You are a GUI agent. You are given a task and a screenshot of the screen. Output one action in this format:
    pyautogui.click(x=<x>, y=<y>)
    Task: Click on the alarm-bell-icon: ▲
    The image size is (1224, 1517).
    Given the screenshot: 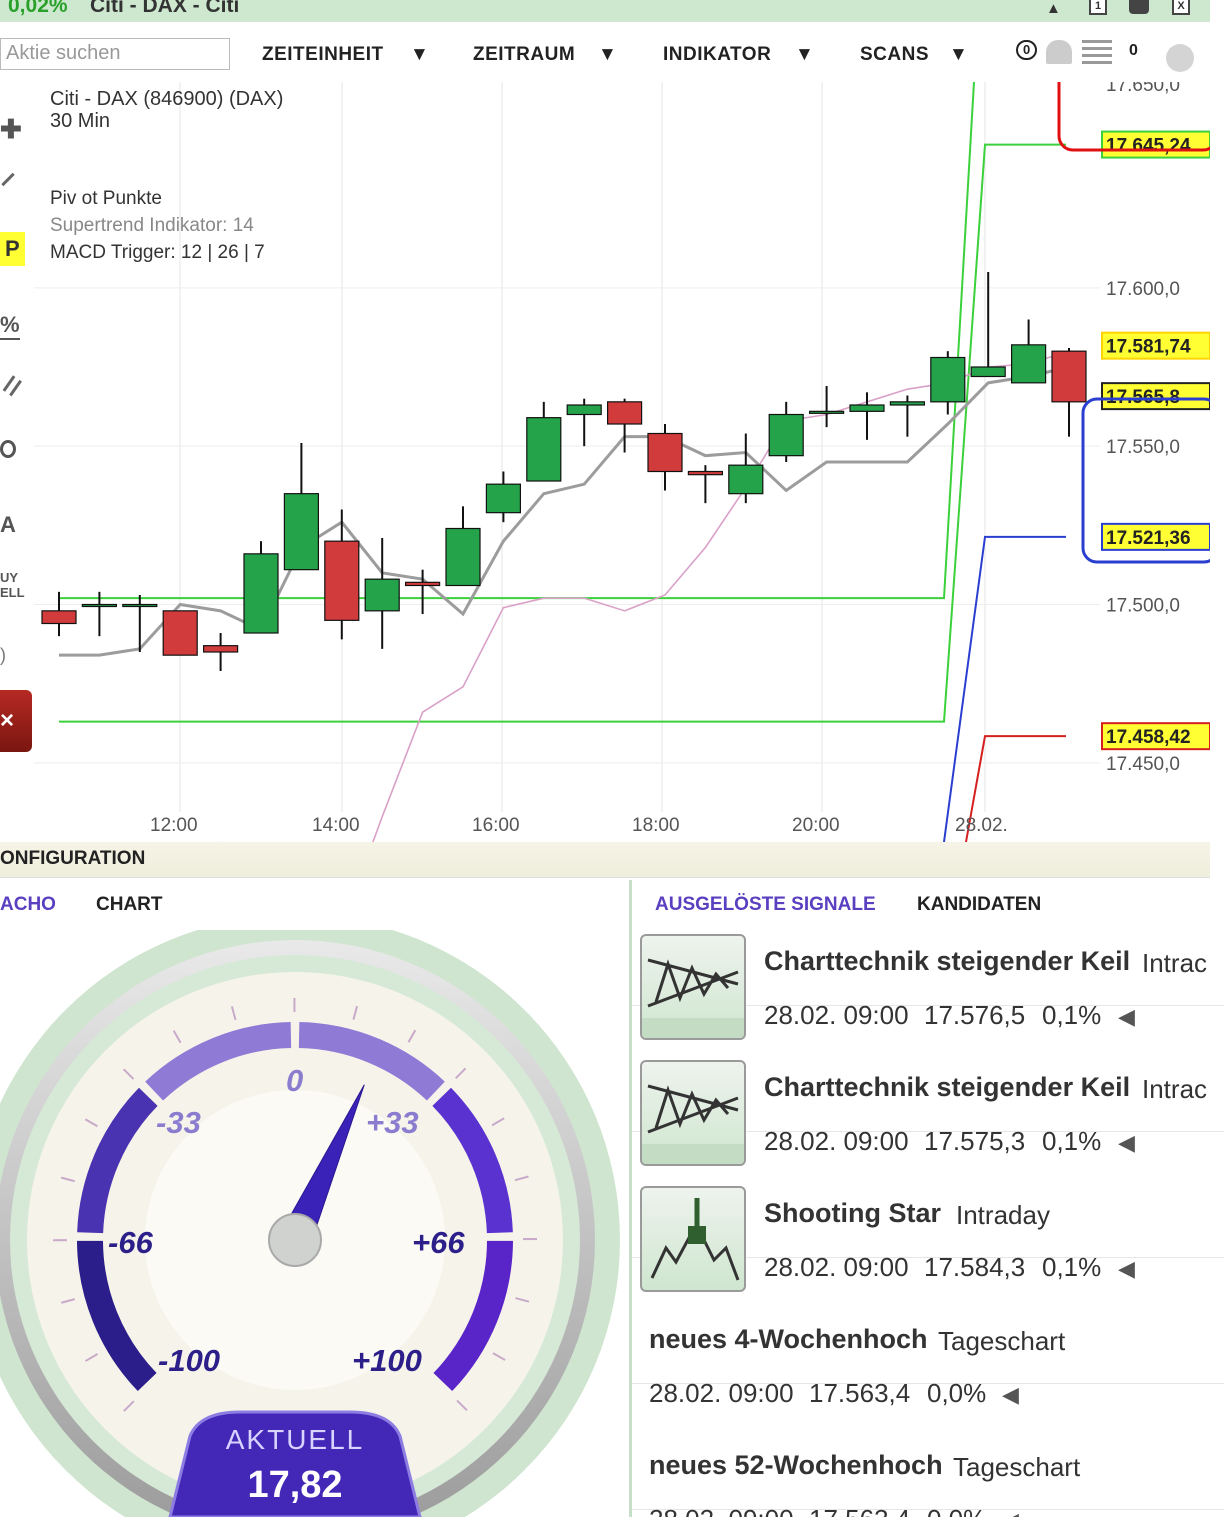 What is the action you would take?
    pyautogui.click(x=1053, y=8)
    